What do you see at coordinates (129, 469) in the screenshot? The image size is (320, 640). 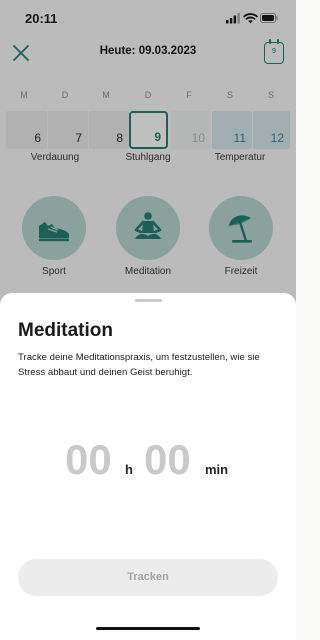 I see `hours-unit: h` at bounding box center [129, 469].